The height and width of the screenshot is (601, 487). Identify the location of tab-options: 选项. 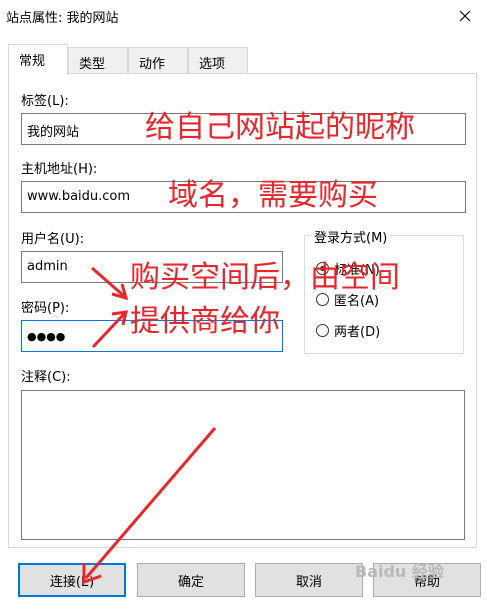
(218, 60).